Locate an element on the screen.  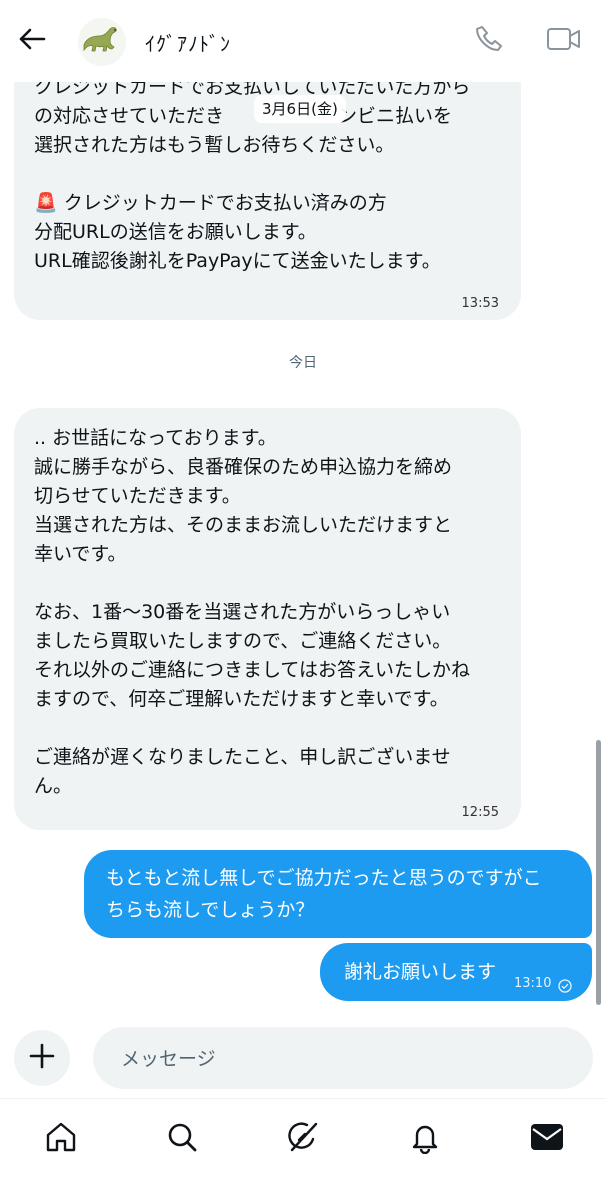
outgoing-message: 謝礼お願いします 13:10 is located at coordinates (456, 972).